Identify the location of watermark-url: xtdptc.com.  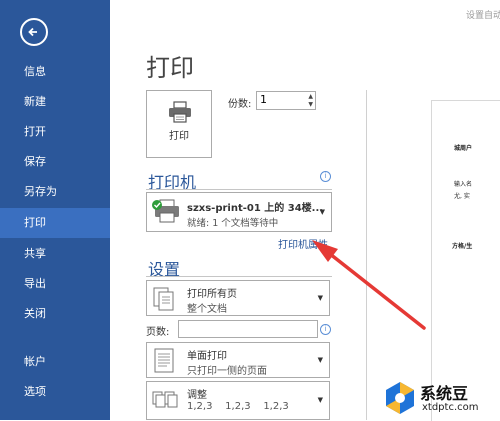
(450, 407).